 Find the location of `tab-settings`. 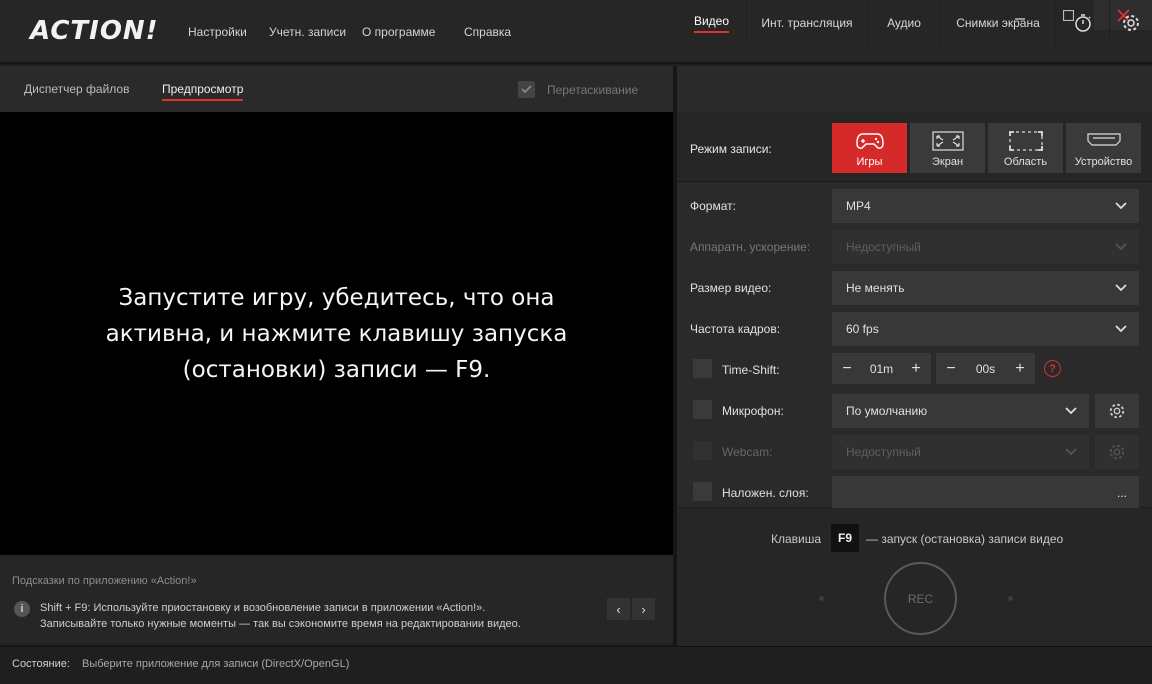

tab-settings is located at coordinates (1131, 23).